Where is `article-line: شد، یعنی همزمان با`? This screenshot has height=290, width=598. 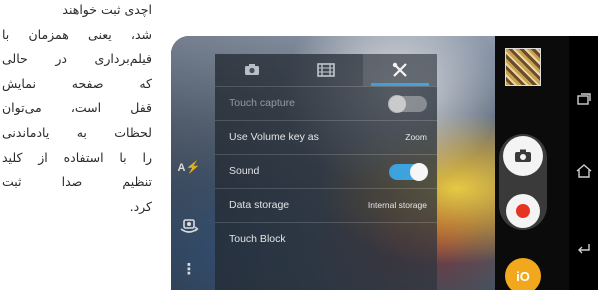
article-line: شد، یعنی همزمان با is located at coordinates (77, 34).